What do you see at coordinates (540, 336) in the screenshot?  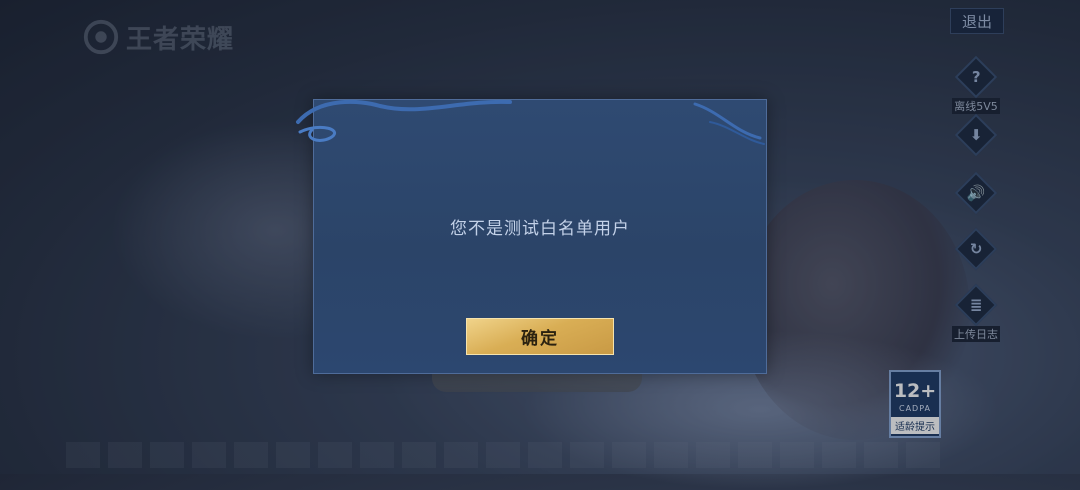 I see `confirm-button: 确定` at bounding box center [540, 336].